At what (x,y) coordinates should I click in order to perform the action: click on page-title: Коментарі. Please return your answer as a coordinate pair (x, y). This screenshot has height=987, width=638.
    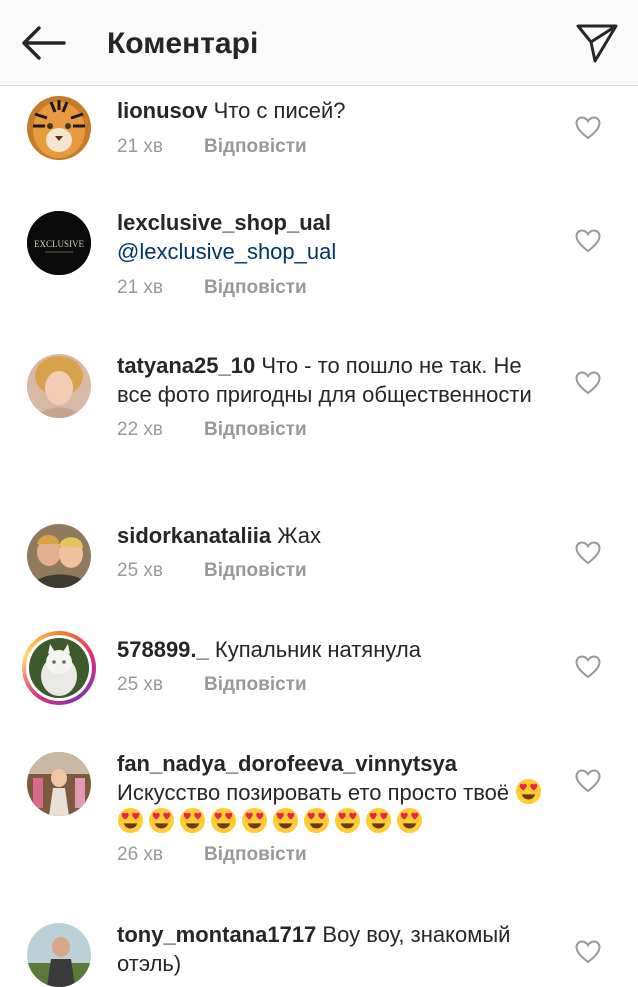
    Looking at the image, I should click on (183, 43).